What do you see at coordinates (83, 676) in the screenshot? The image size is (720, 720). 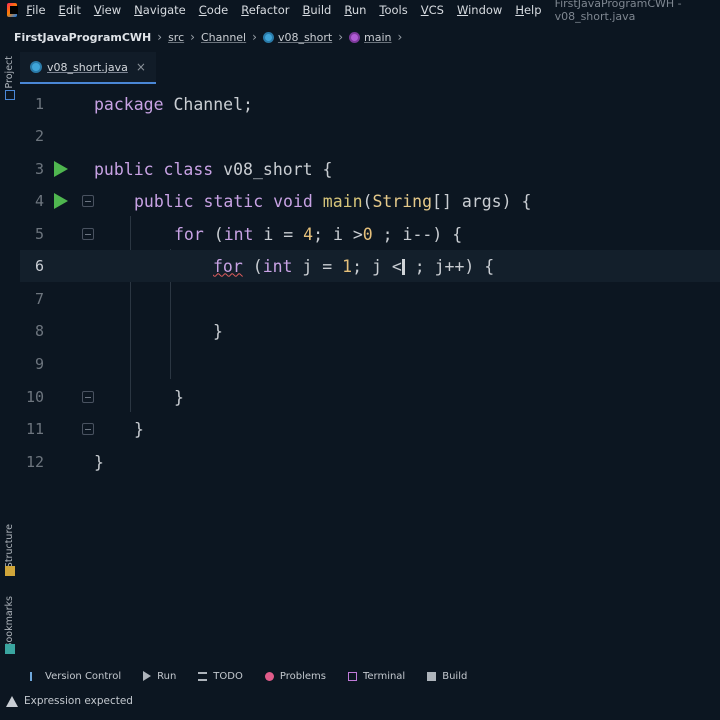 I see `version-control-label: Version Control` at bounding box center [83, 676].